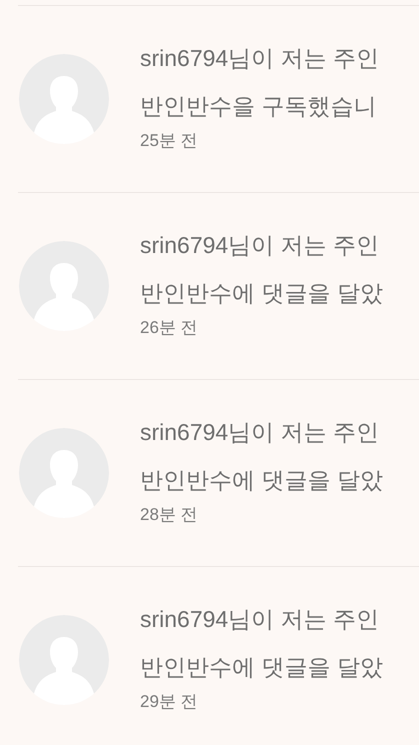 The height and width of the screenshot is (745, 419). Describe the element at coordinates (169, 141) in the screenshot. I see `timestamp: 25분 전` at that location.